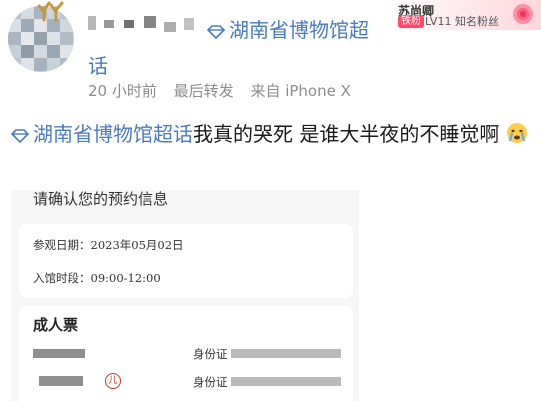 Image resolution: width=541 pixels, height=401 pixels. What do you see at coordinates (98, 64) in the screenshot?
I see `topic-line2: 话` at bounding box center [98, 64].